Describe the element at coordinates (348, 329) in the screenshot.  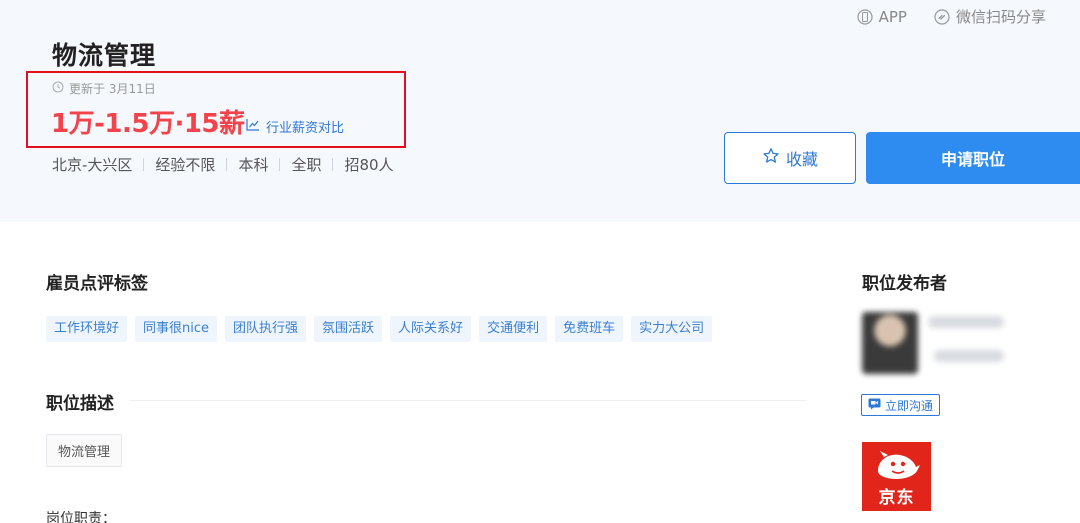
I see `employee-tag: 氛围活跃` at that location.